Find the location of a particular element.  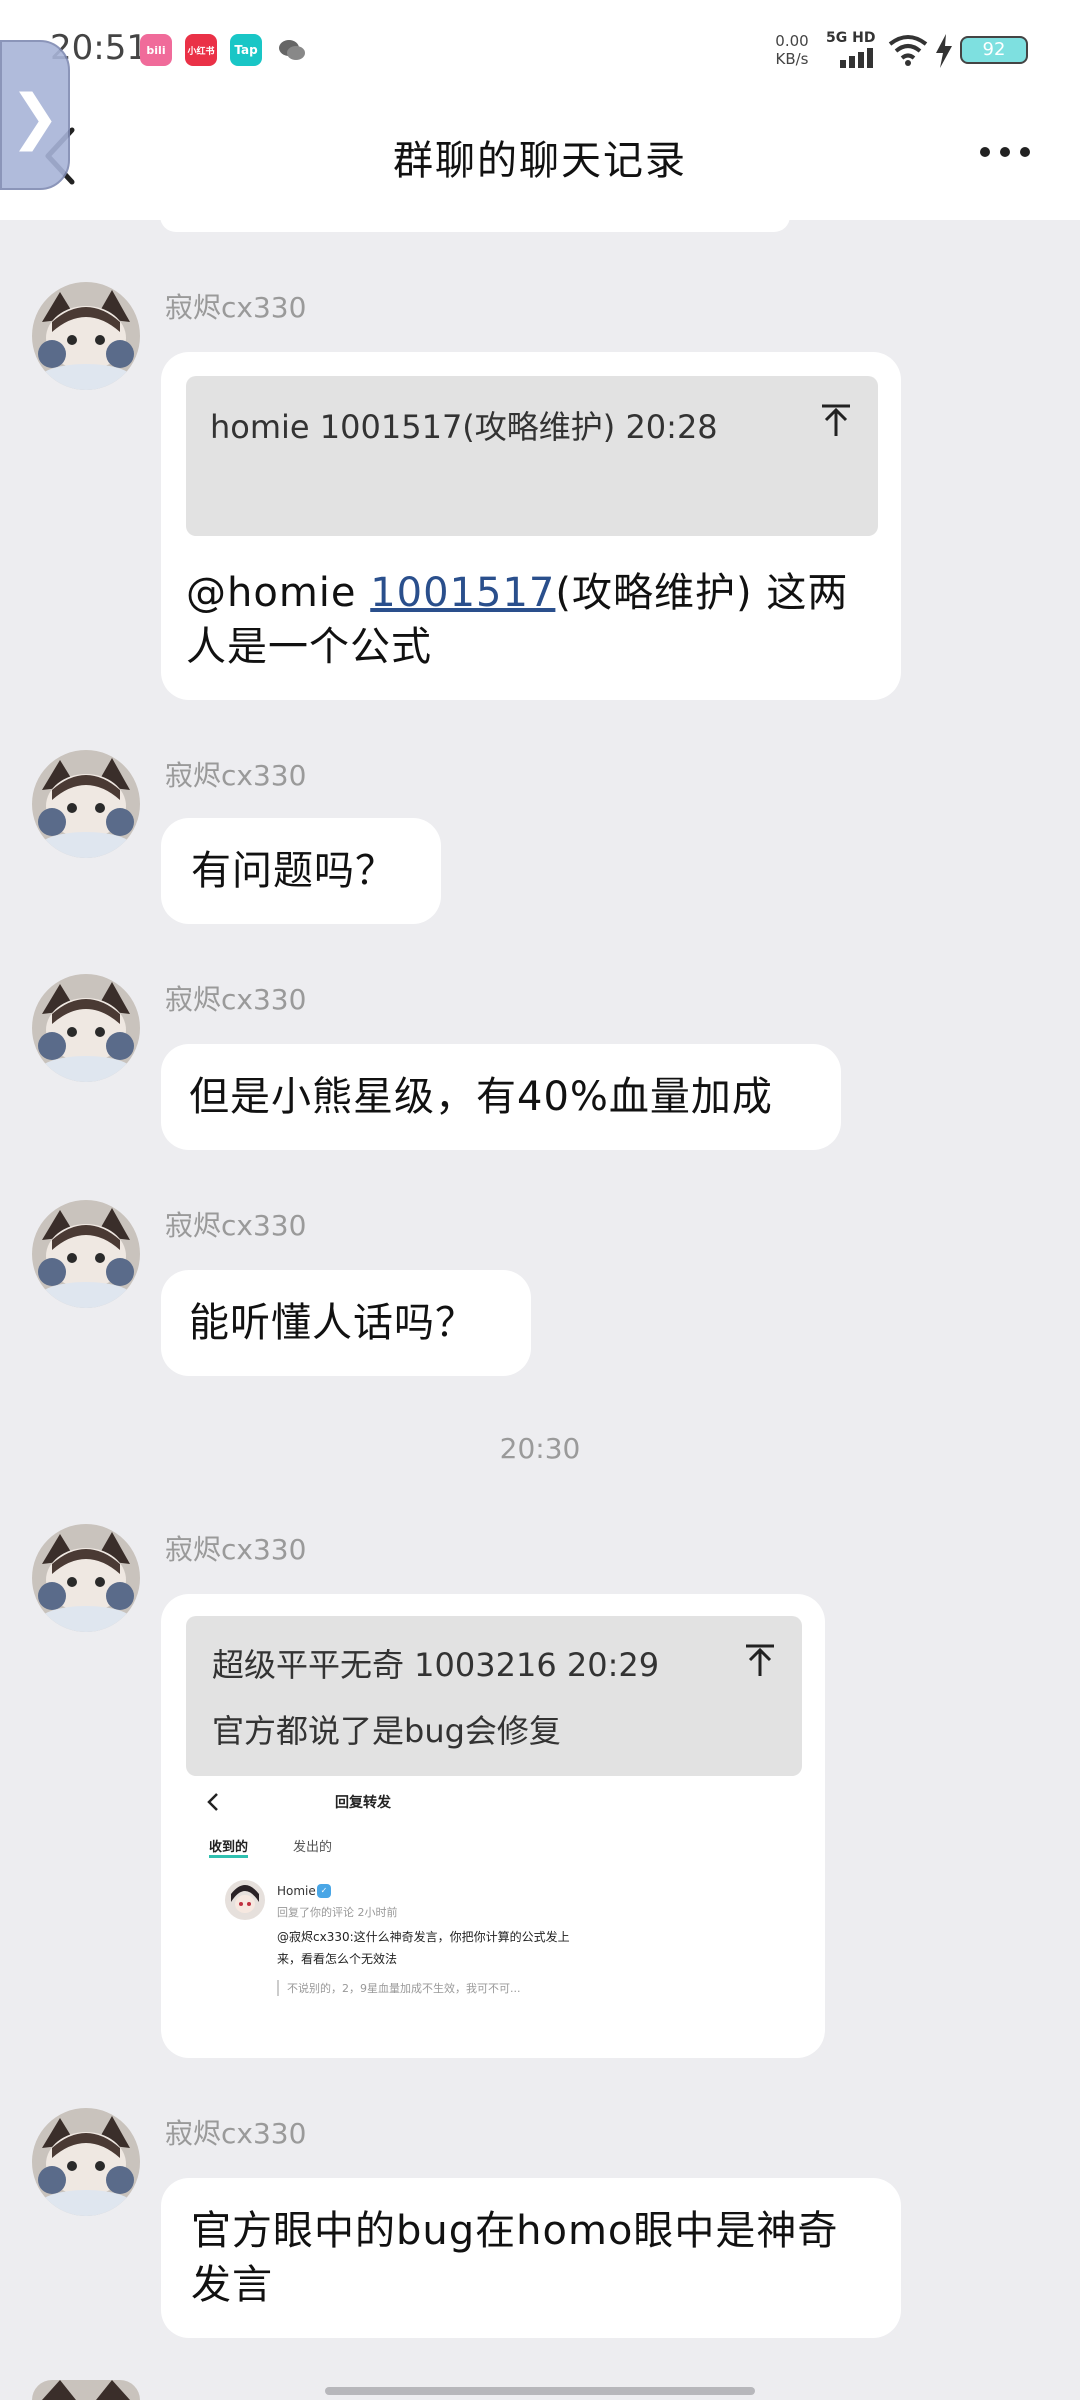

message-text: 但是小熊星级，有40%血量加成 is located at coordinates (481, 1097).